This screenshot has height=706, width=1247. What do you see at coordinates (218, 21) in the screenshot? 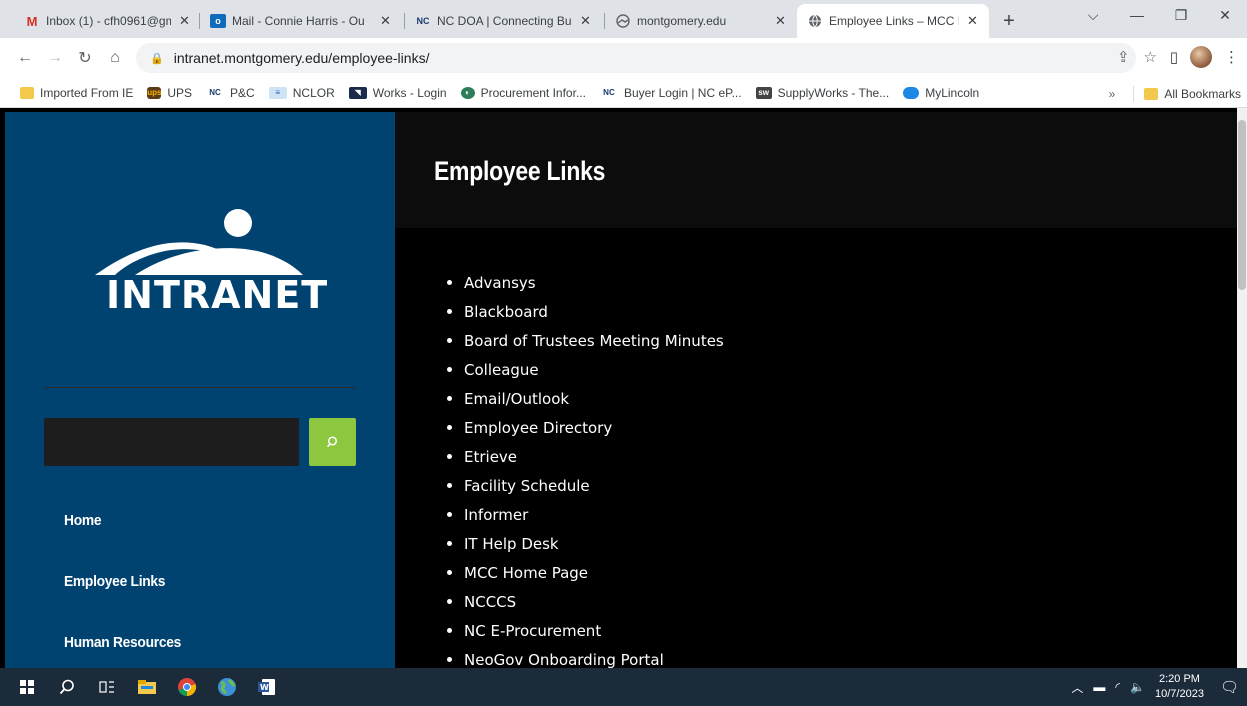
I see `outlook-icon: o` at bounding box center [218, 21].